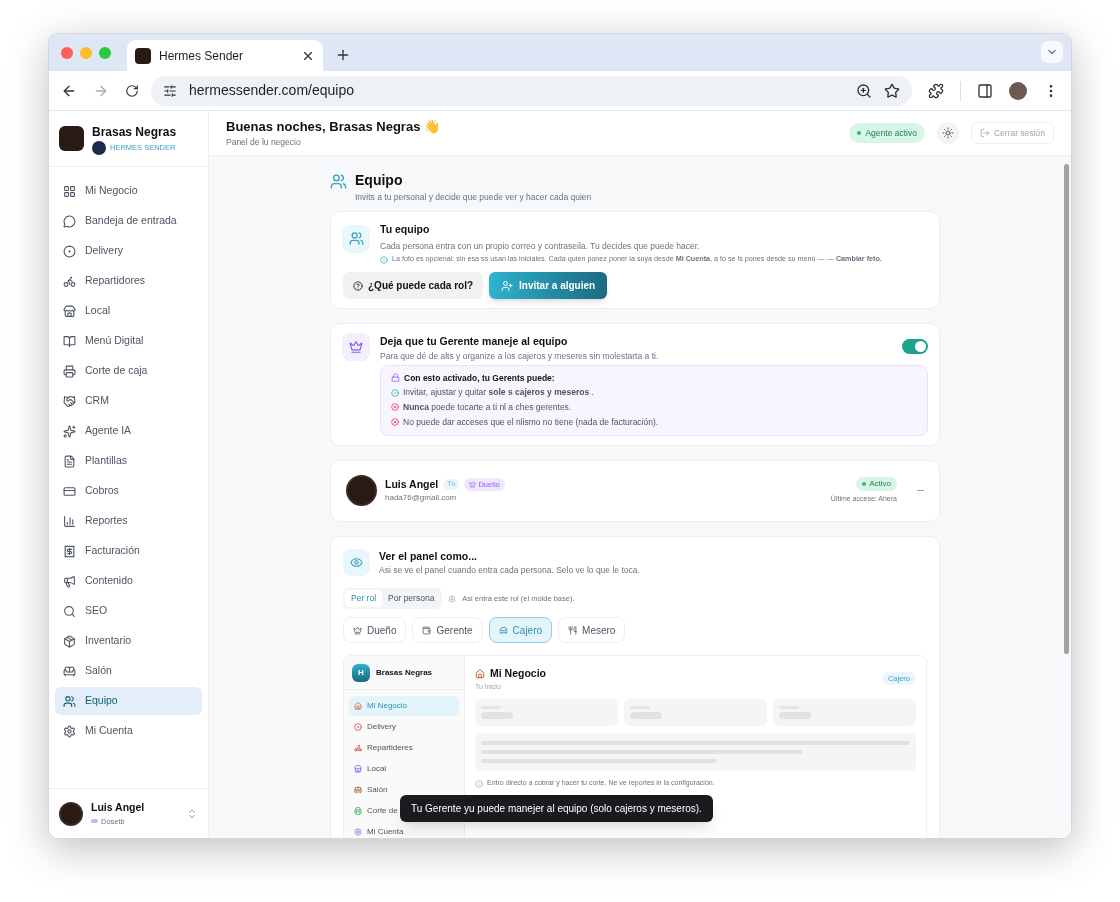 This screenshot has height=902, width=1120. Describe the element at coordinates (531, 422) in the screenshot. I see `permission-rule: No puede dar acceses que el nlismo no tiene (nada de facturación).` at that location.